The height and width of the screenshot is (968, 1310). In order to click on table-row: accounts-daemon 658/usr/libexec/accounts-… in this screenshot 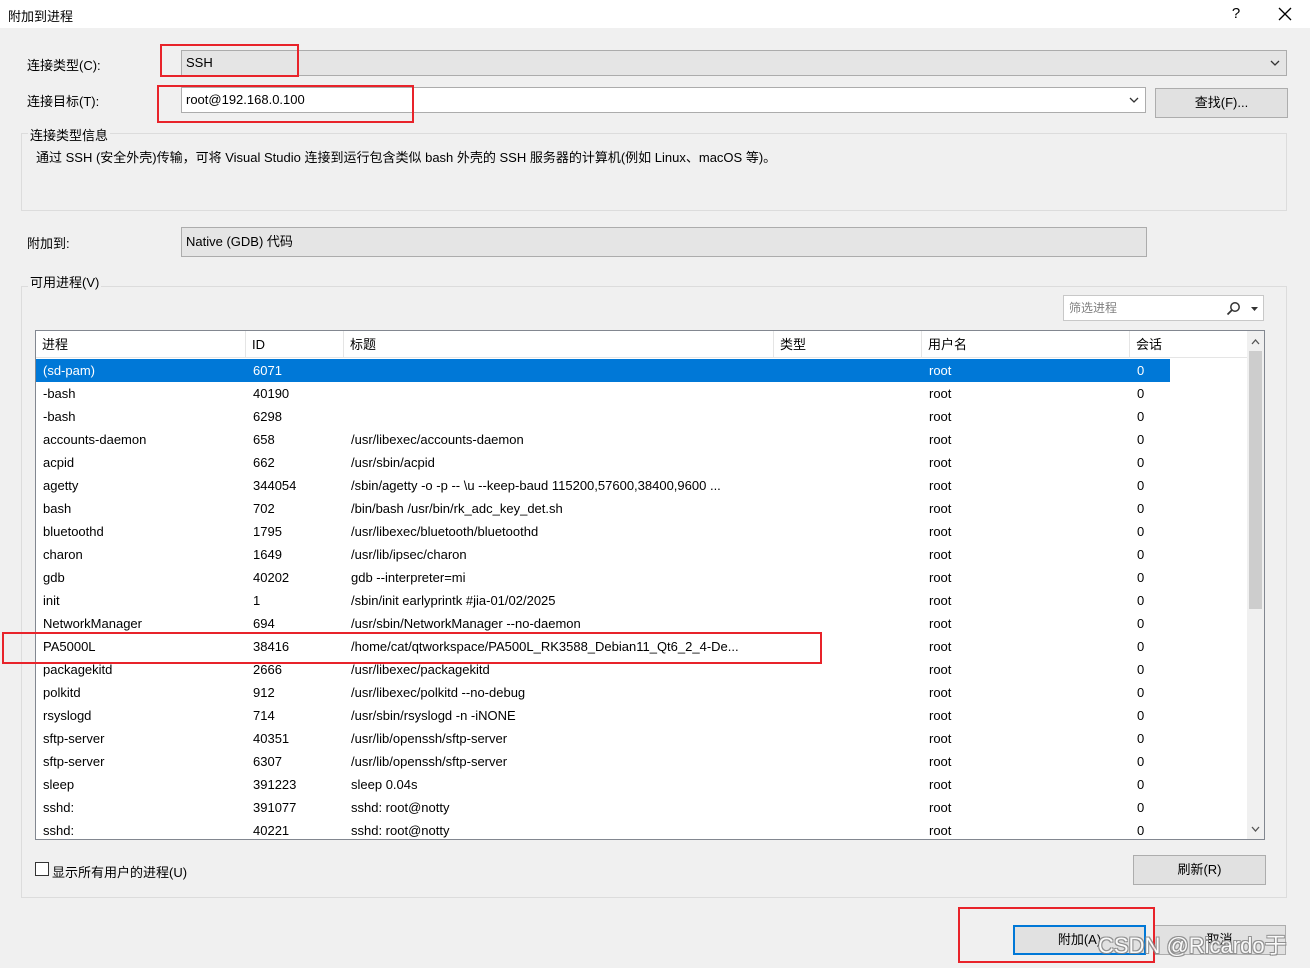, I will do `click(642, 439)`.